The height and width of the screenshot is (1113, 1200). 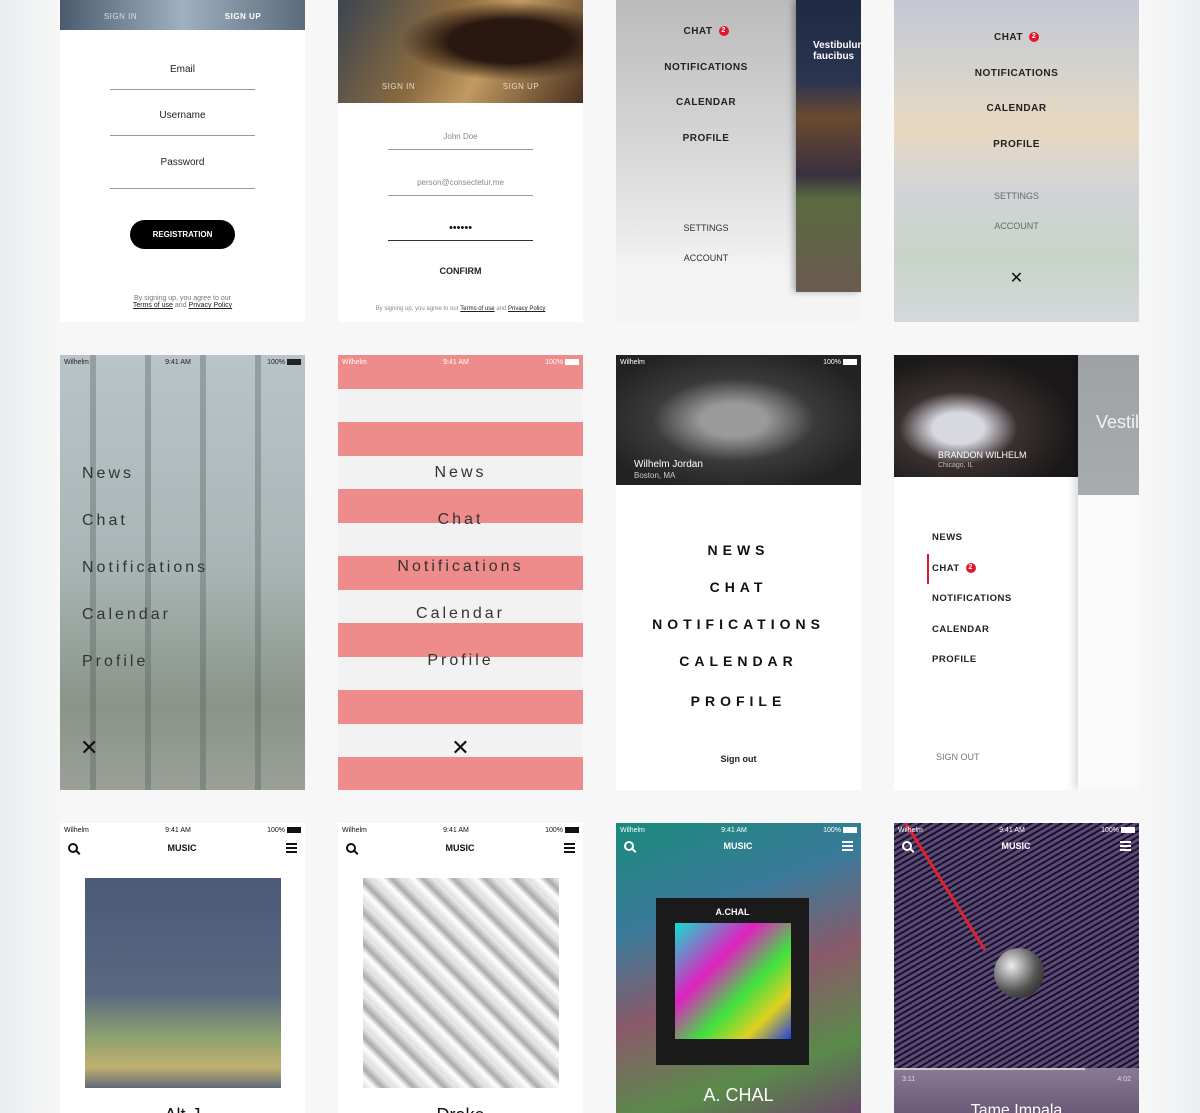 What do you see at coordinates (632, 830) in the screenshot?
I see `carrier: Wilhelm` at bounding box center [632, 830].